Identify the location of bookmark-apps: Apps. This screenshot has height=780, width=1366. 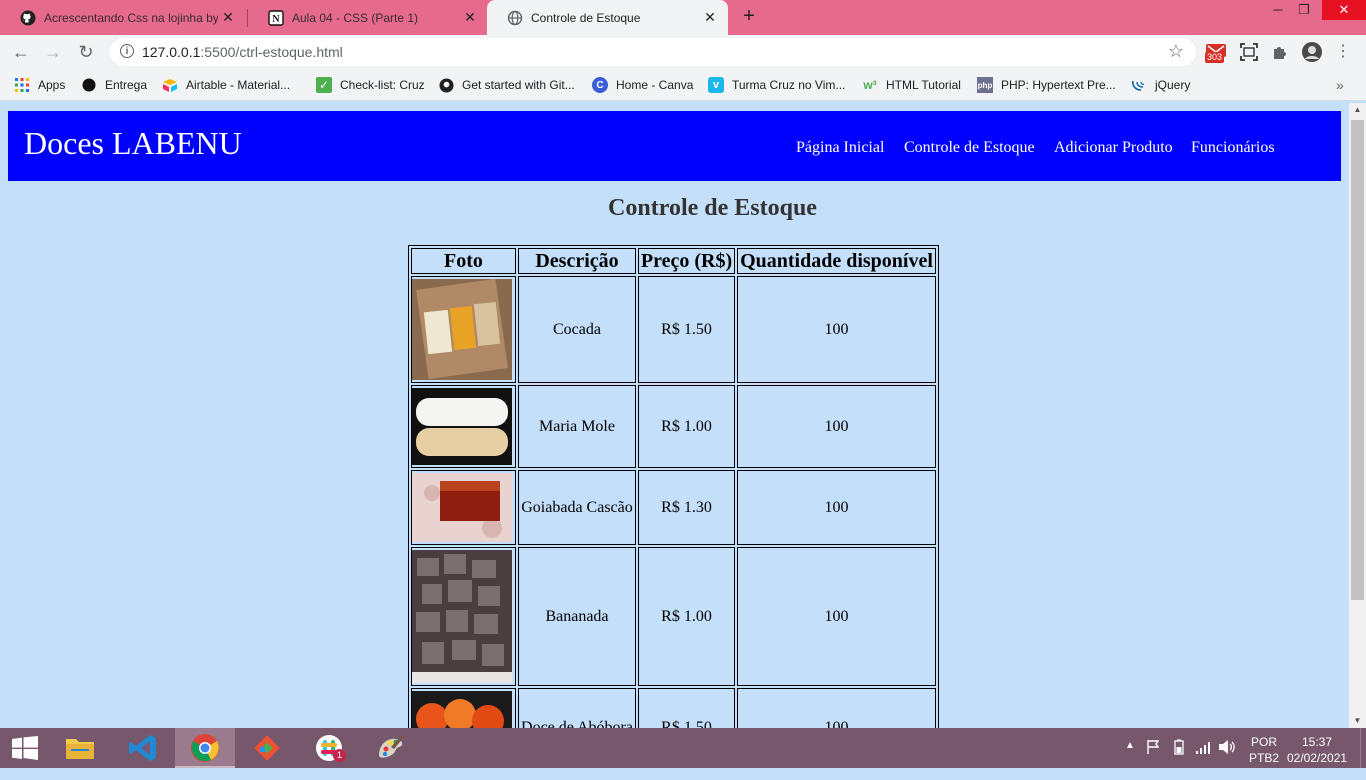
(39, 85).